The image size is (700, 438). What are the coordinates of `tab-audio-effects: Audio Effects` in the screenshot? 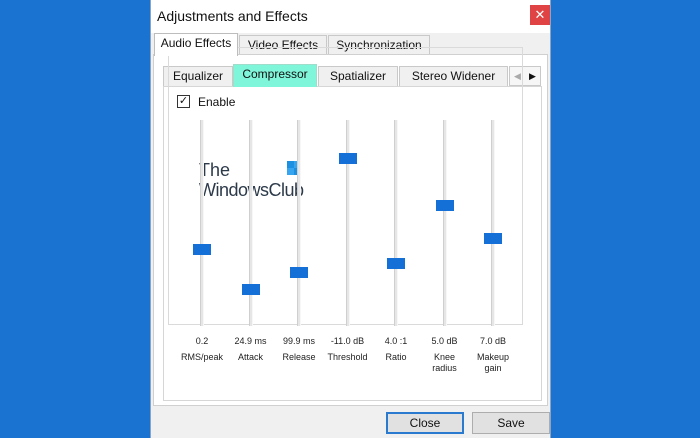 It's located at (196, 44).